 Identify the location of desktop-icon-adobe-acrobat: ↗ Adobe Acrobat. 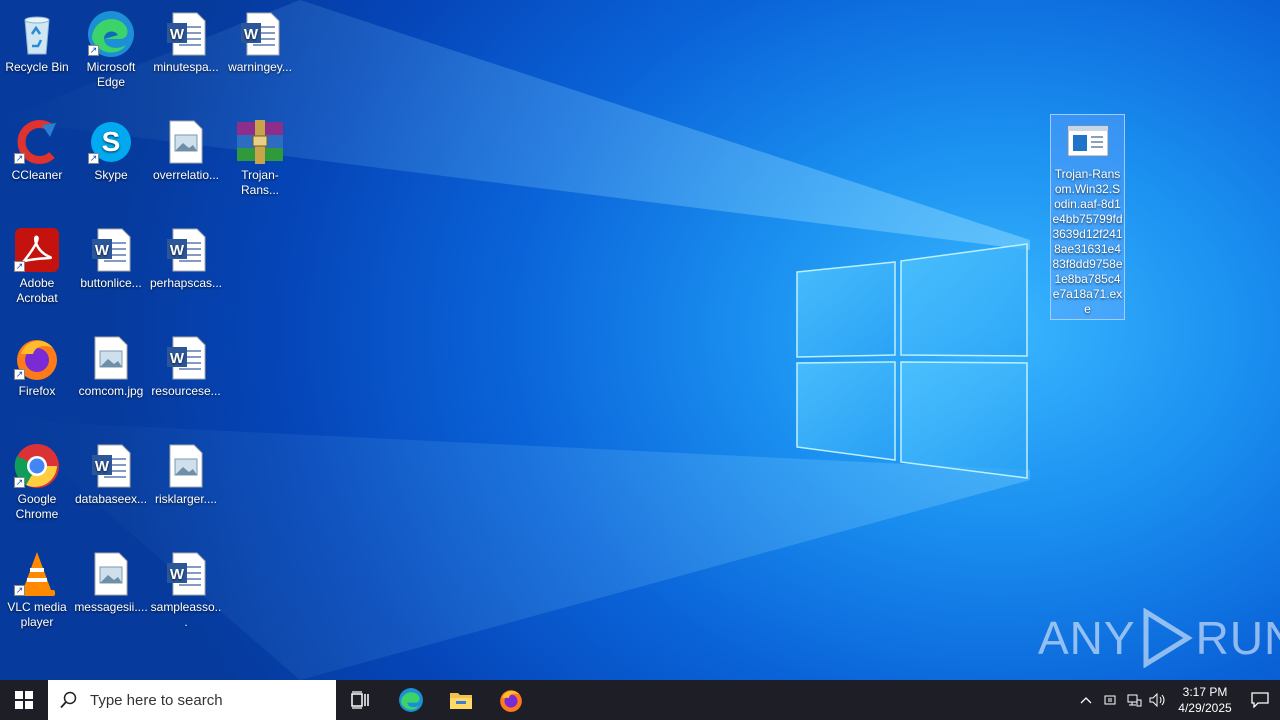
(37, 265).